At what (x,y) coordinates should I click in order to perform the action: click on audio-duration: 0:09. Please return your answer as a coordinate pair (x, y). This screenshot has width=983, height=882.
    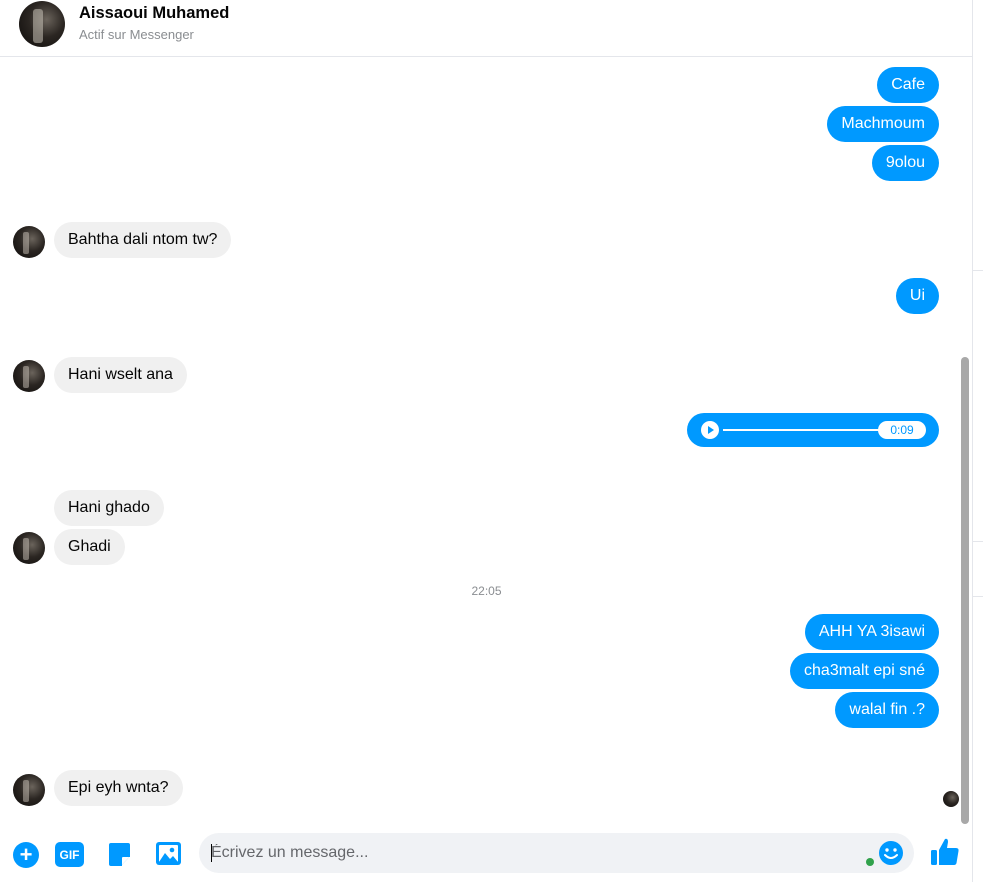
    Looking at the image, I should click on (902, 430).